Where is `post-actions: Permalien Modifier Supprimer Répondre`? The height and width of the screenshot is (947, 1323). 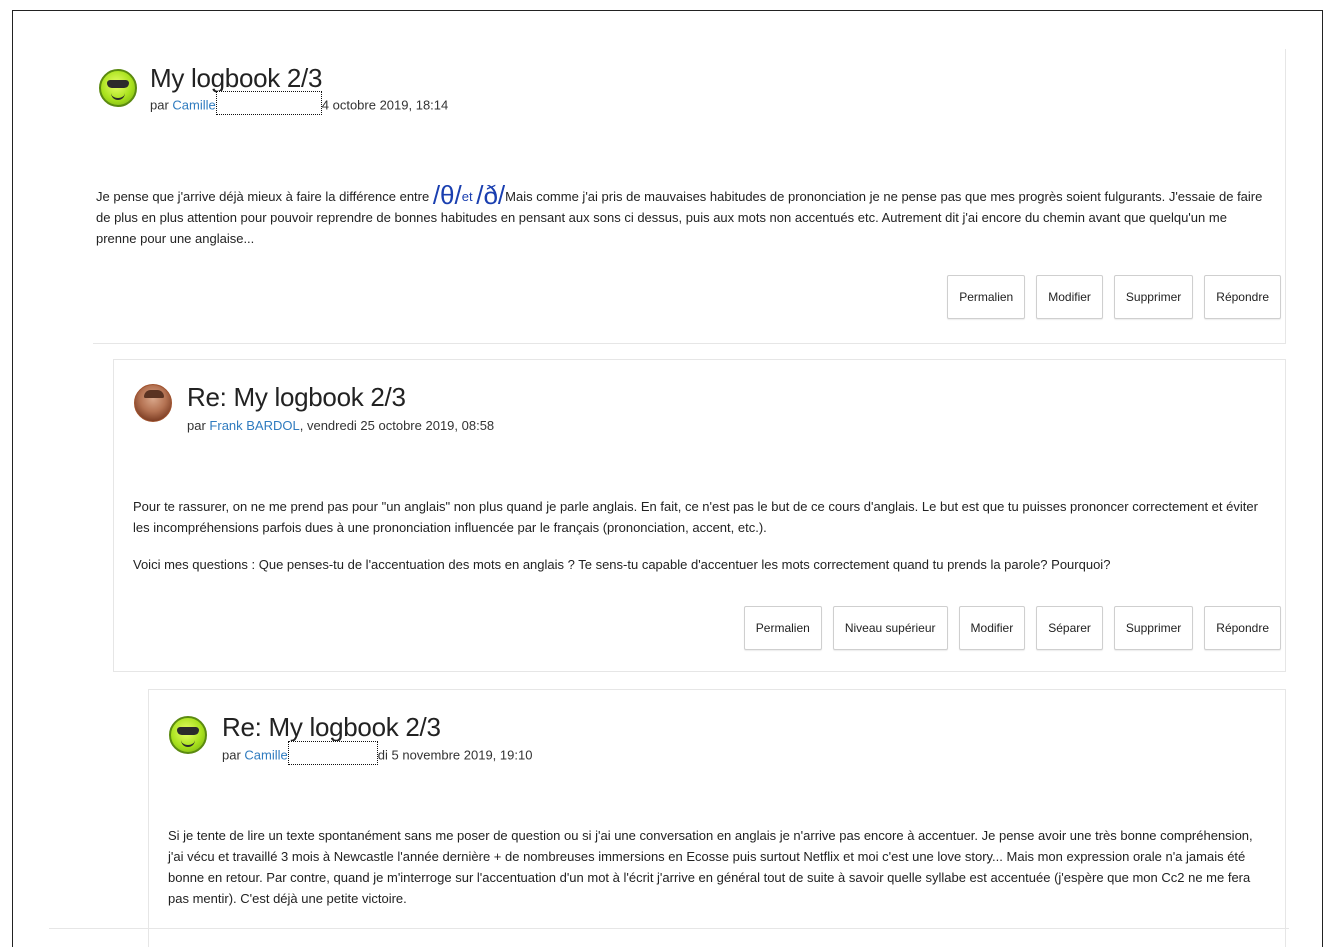 post-actions: Permalien Modifier Supprimer Répondre is located at coordinates (1114, 297).